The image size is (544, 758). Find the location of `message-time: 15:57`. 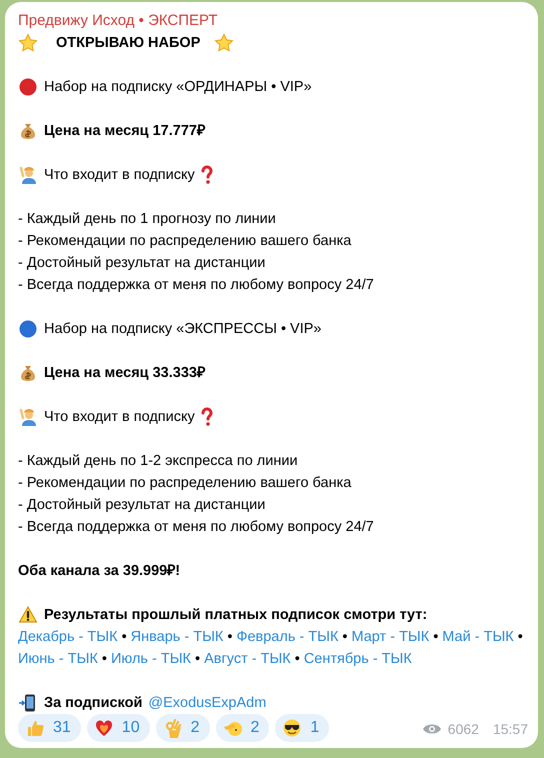

message-time: 15:57 is located at coordinates (510, 729).